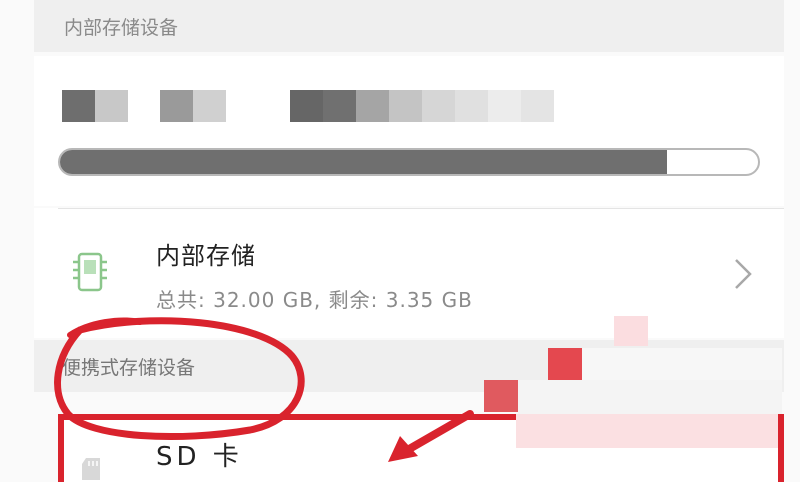 This screenshot has width=800, height=482. What do you see at coordinates (129, 367) in the screenshot?
I see `portable-storage-header-label: 便携式存储设备` at bounding box center [129, 367].